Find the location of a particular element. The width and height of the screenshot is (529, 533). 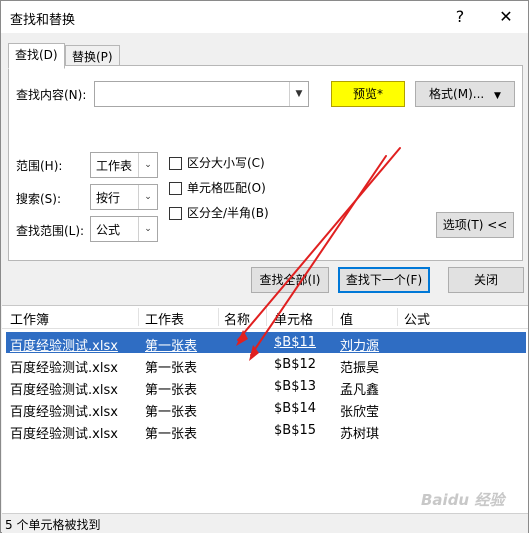

help-button: ? is located at coordinates (460, 17).